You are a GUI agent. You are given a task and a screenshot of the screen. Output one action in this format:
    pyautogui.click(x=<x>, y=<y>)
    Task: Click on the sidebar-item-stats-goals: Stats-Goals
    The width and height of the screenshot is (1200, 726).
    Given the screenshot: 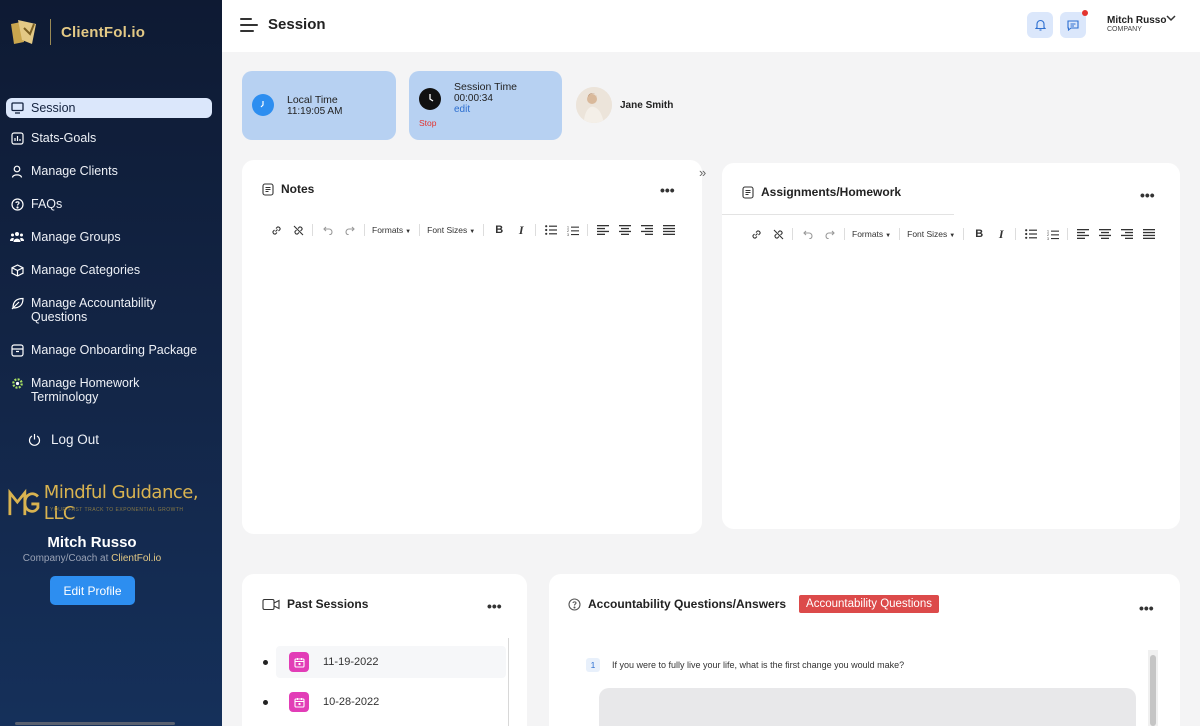 What is the action you would take?
    pyautogui.click(x=109, y=138)
    